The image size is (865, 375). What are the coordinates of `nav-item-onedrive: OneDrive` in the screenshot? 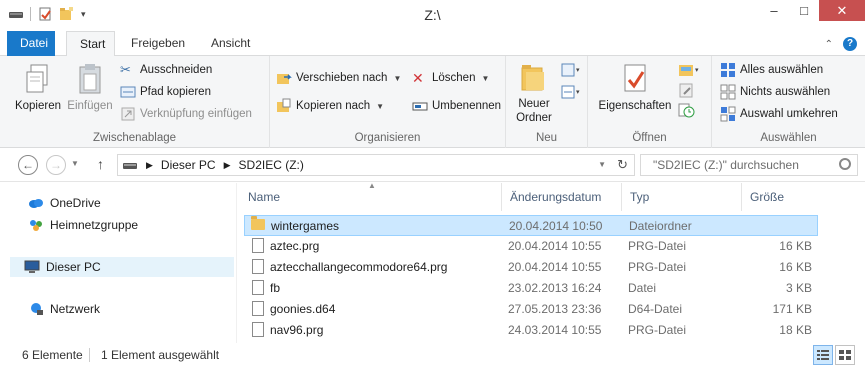 It's located at (64, 203).